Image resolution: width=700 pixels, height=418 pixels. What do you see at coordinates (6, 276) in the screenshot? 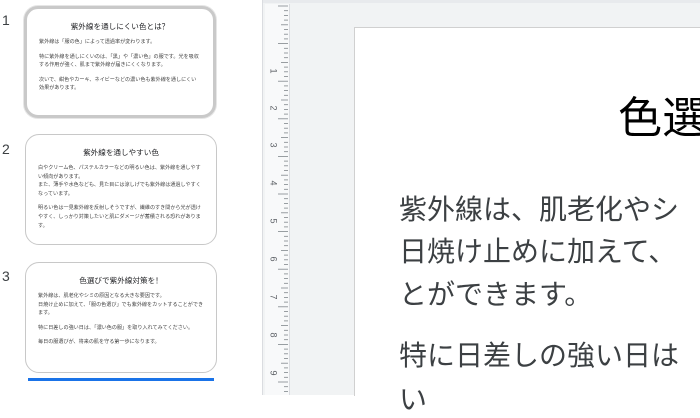
I see `slide-number: 3` at bounding box center [6, 276].